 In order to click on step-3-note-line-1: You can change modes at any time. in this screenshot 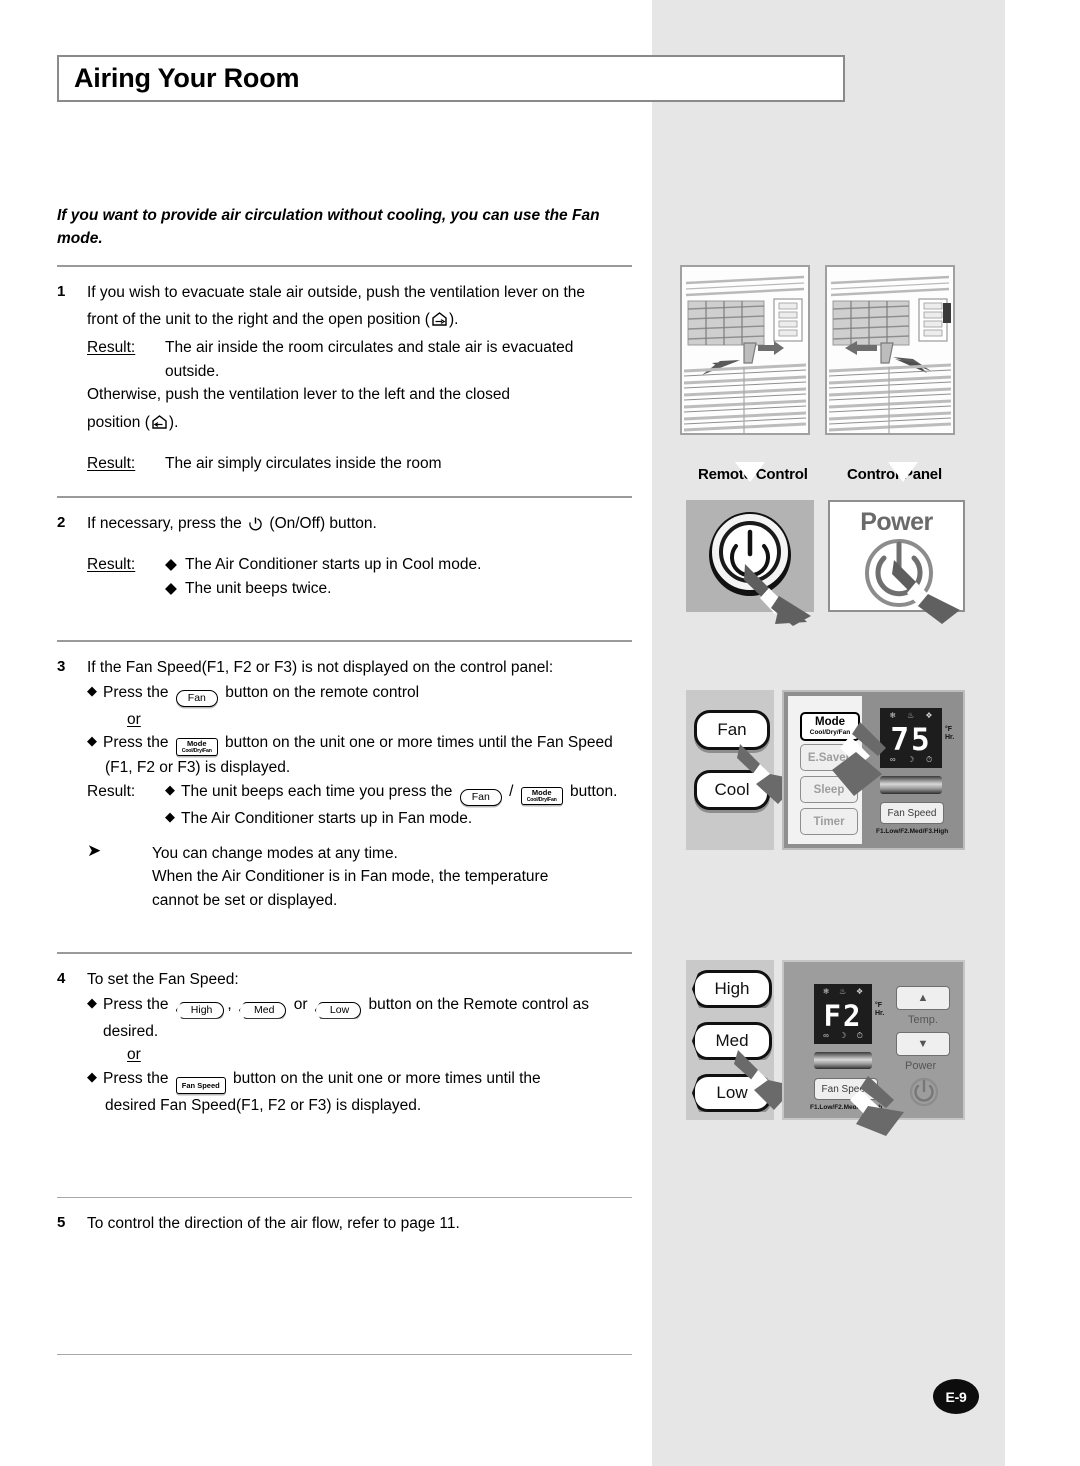, I will do `click(275, 853)`.